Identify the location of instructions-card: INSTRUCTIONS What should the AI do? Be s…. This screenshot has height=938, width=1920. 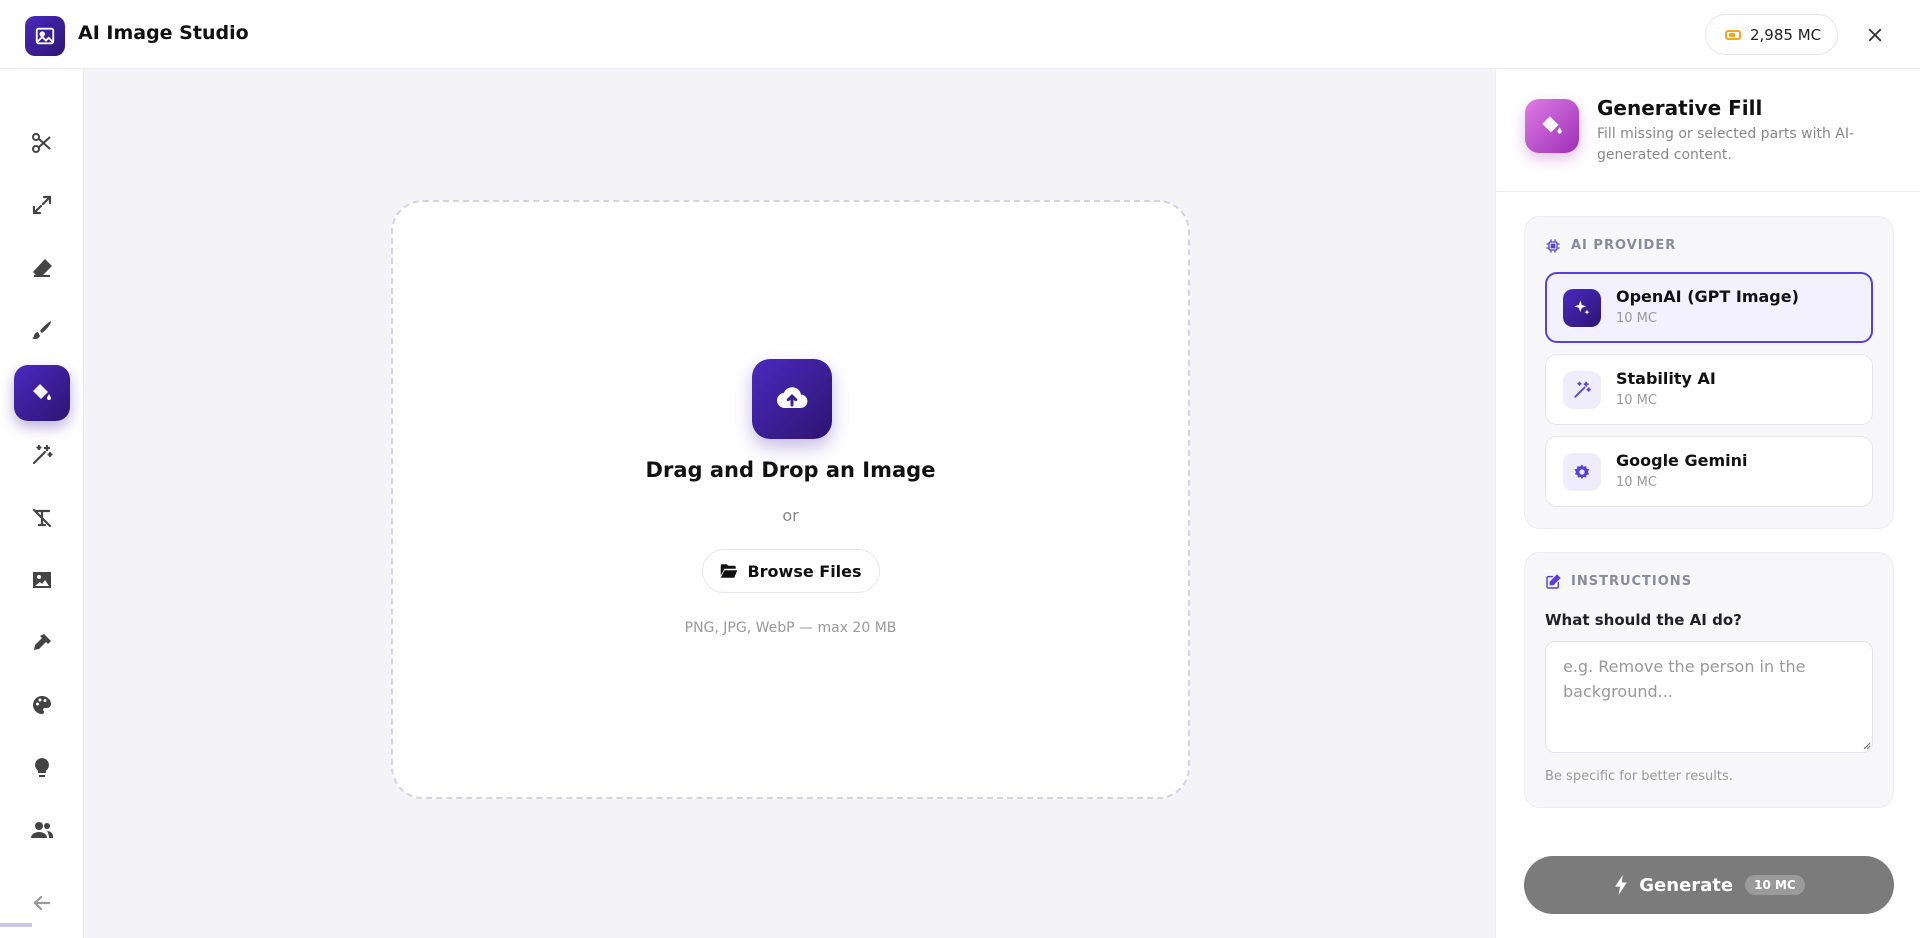
(1709, 680).